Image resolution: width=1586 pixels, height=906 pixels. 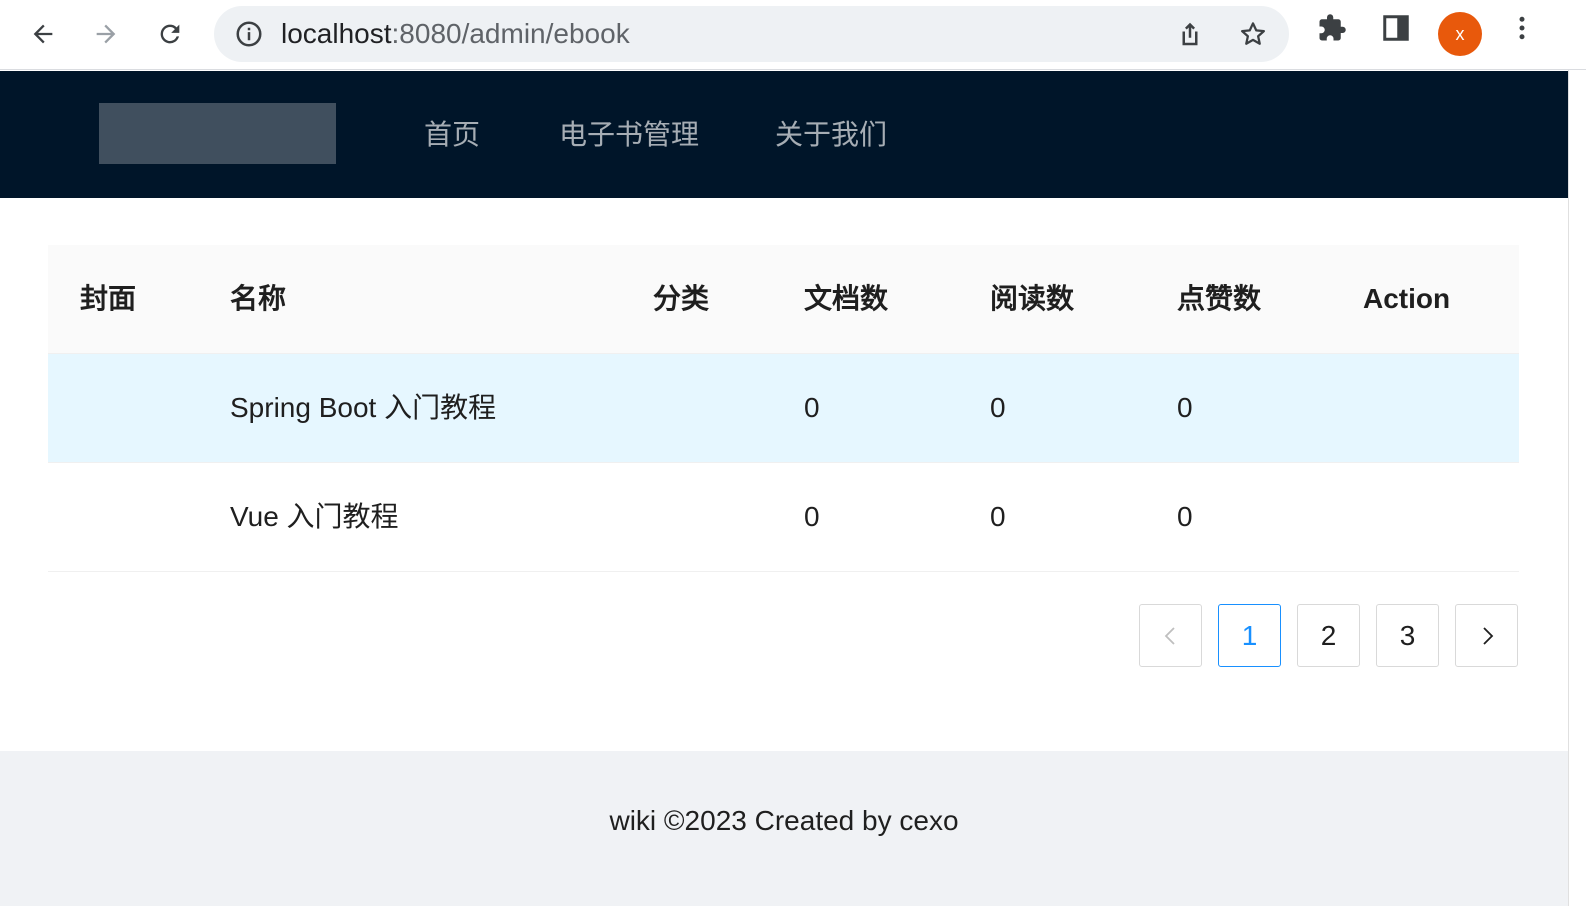 I want to click on back-button, so click(x=43, y=34).